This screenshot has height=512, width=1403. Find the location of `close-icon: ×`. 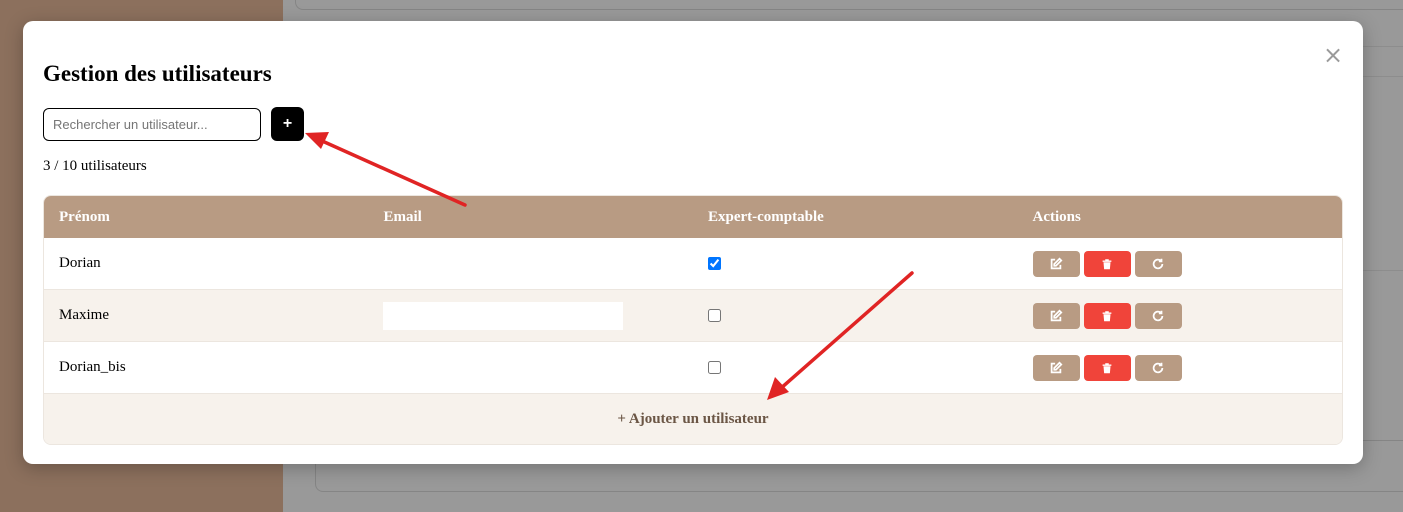

close-icon: × is located at coordinates (1333, 55).